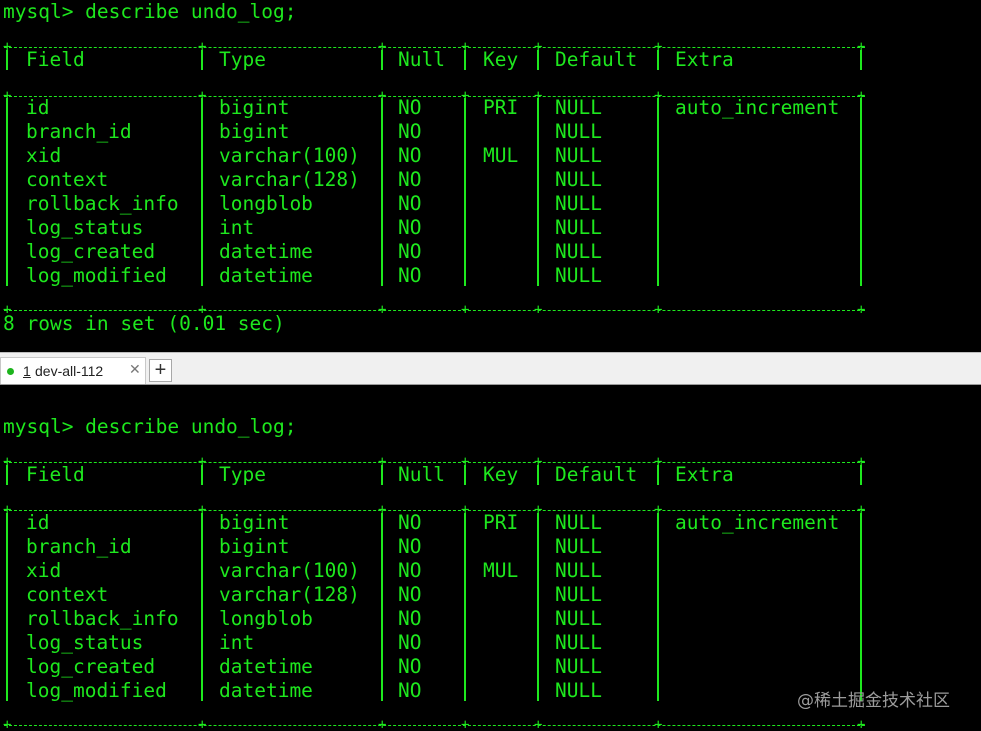 This screenshot has width=981, height=731. What do you see at coordinates (135, 369) in the screenshot?
I see `close-tab-icon: ✕` at bounding box center [135, 369].